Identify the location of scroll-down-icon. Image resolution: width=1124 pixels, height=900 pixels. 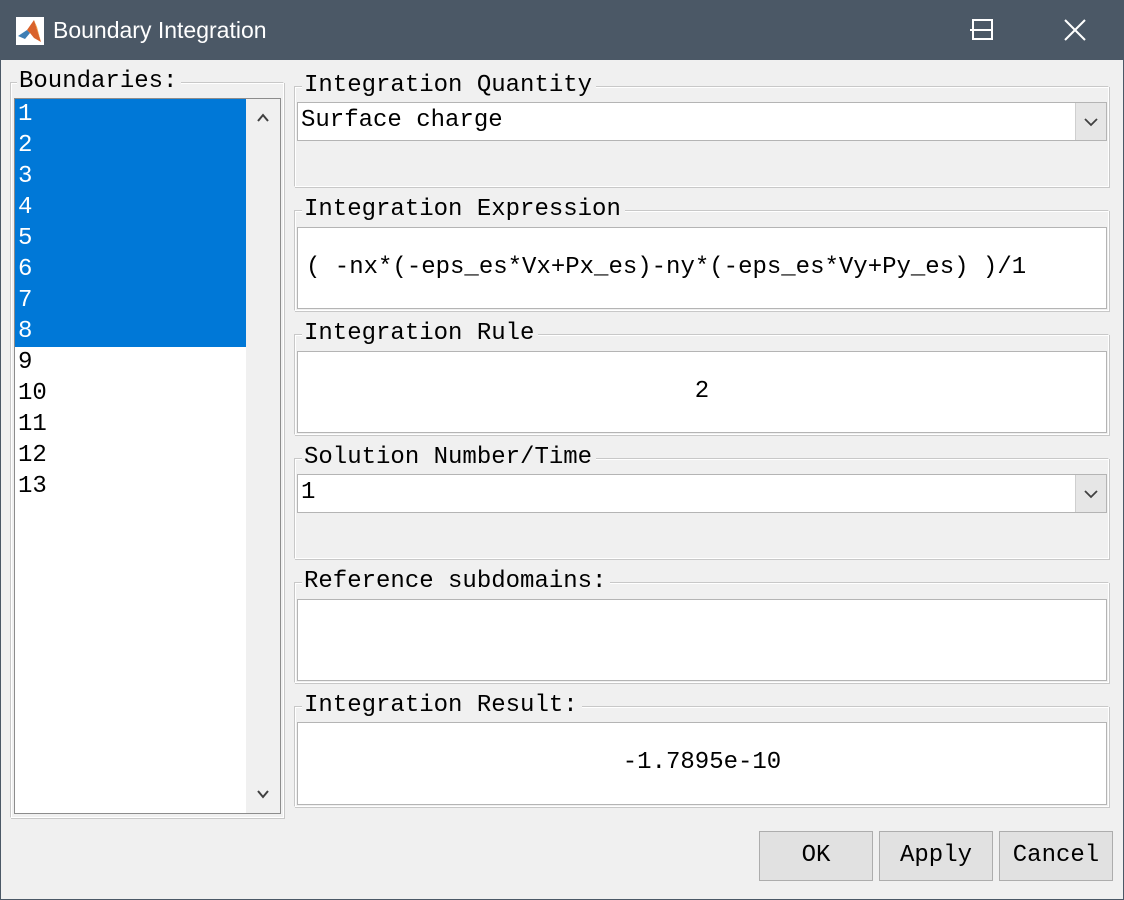
(263, 794).